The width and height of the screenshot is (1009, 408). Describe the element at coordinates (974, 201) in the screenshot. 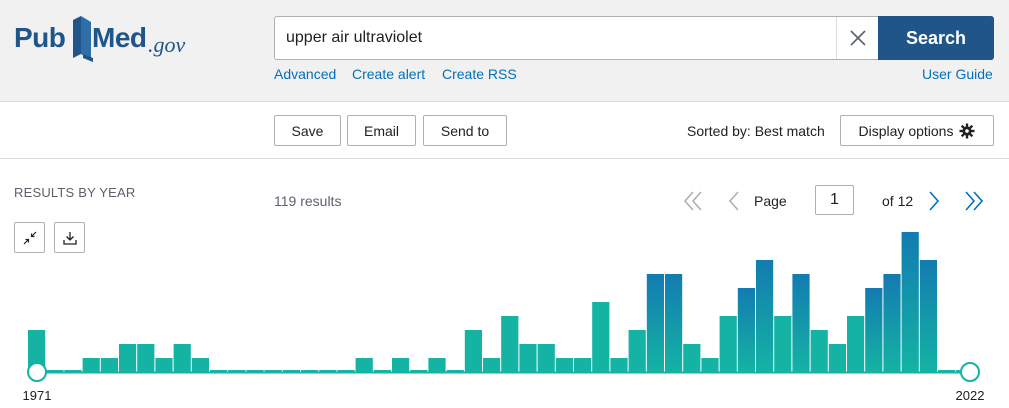

I see `last-page-icon` at that location.